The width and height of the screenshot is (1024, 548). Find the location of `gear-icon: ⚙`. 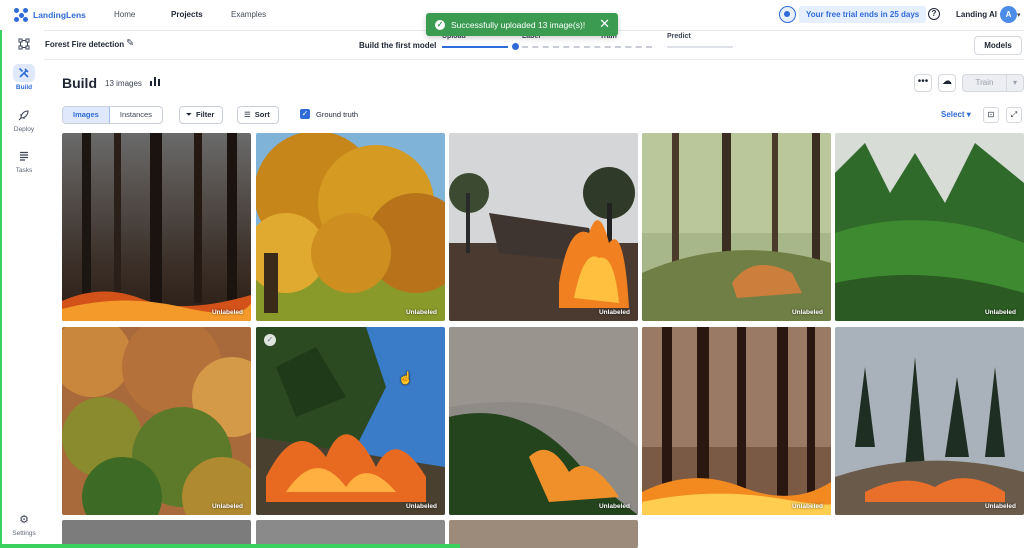

gear-icon: ⚙ is located at coordinates (24, 519).